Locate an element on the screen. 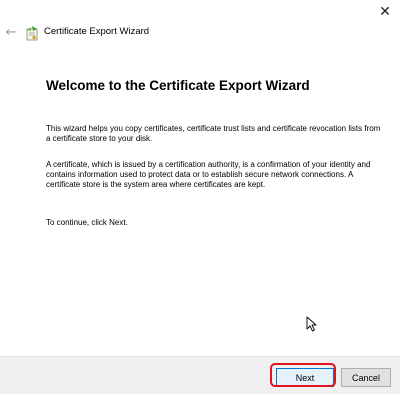 Image resolution: width=400 pixels, height=394 pixels. cancel-button: Cancel is located at coordinates (366, 377).